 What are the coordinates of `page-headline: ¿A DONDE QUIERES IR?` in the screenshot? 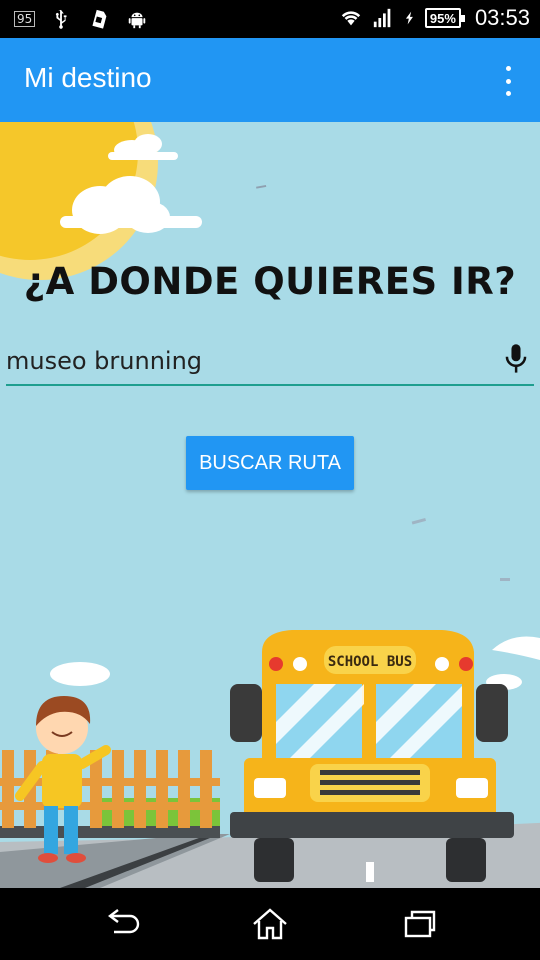 It's located at (270, 281).